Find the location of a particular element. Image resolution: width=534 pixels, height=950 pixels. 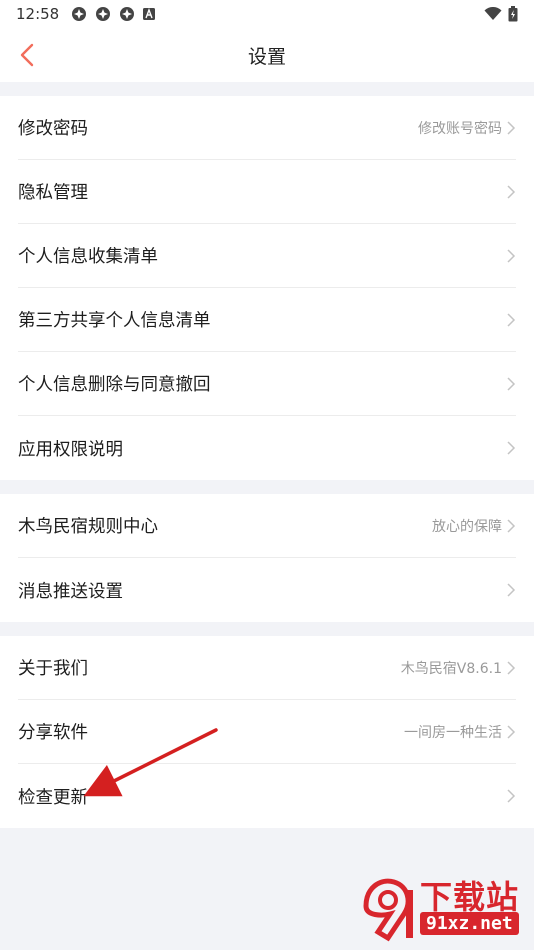

settings-item-rules-center: 木鸟民宿规则中心 放心的保障 is located at coordinates (267, 526).